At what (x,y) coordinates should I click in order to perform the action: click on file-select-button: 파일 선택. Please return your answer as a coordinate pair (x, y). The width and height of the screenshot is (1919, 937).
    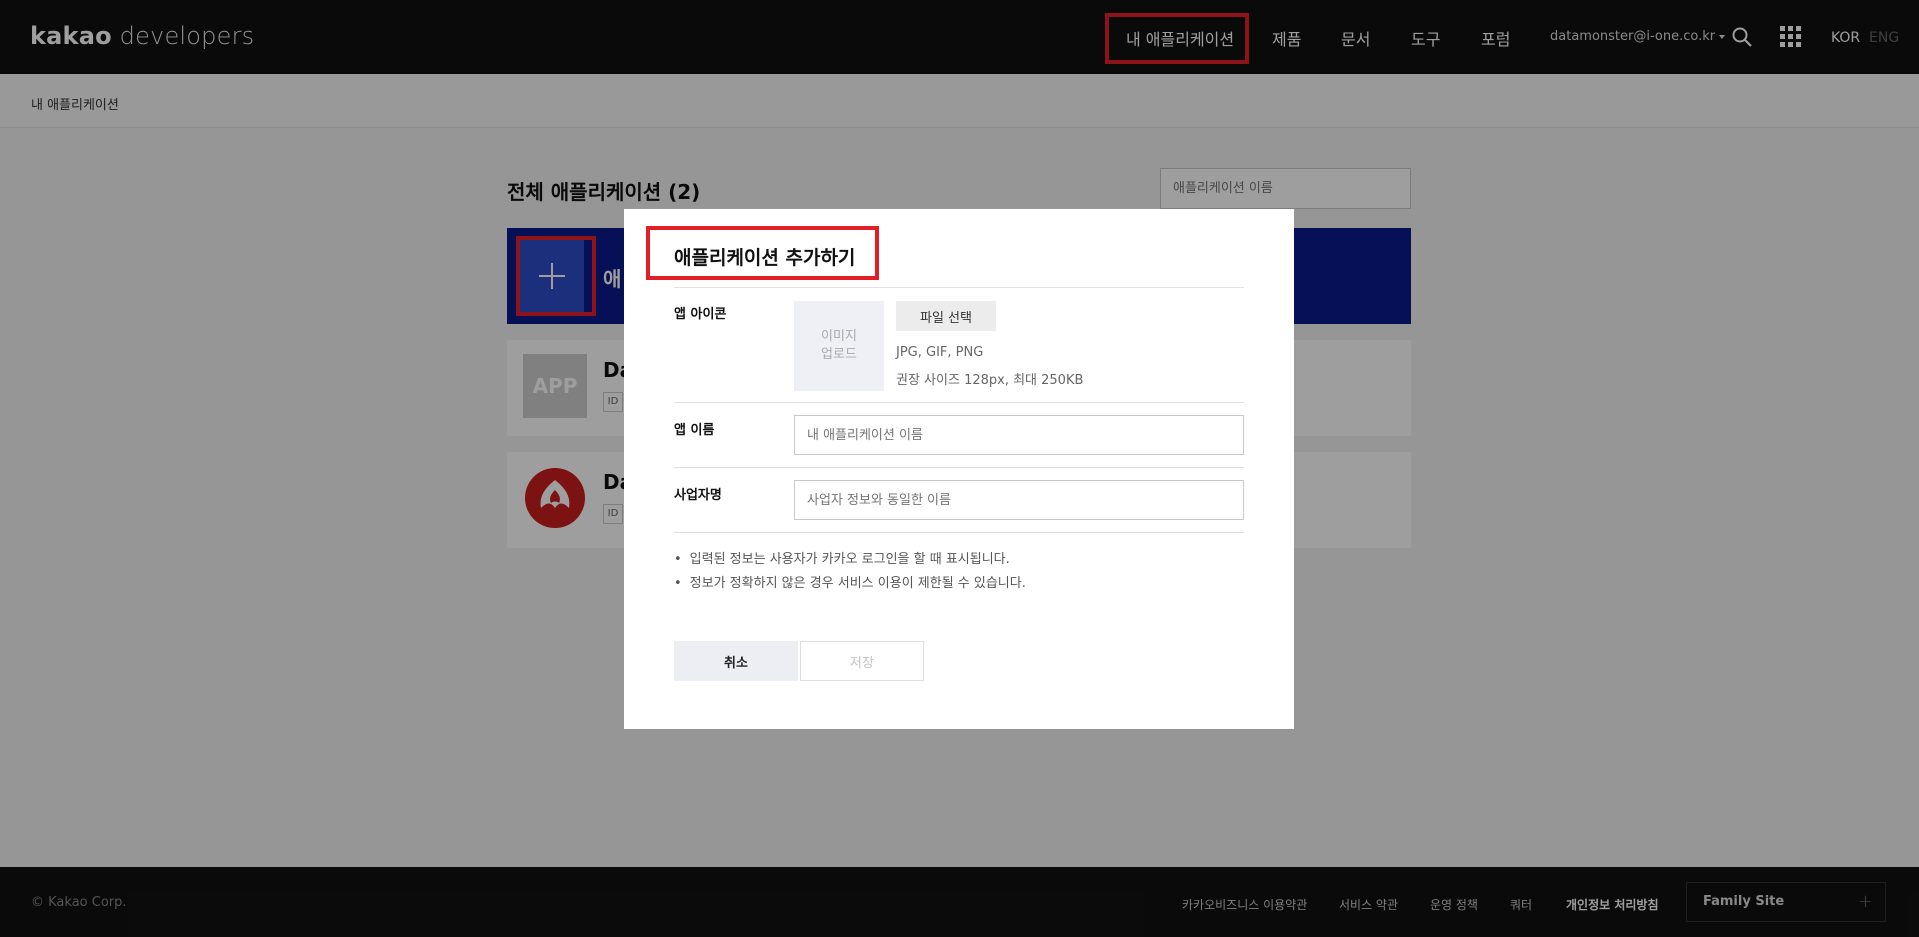
    Looking at the image, I should click on (946, 316).